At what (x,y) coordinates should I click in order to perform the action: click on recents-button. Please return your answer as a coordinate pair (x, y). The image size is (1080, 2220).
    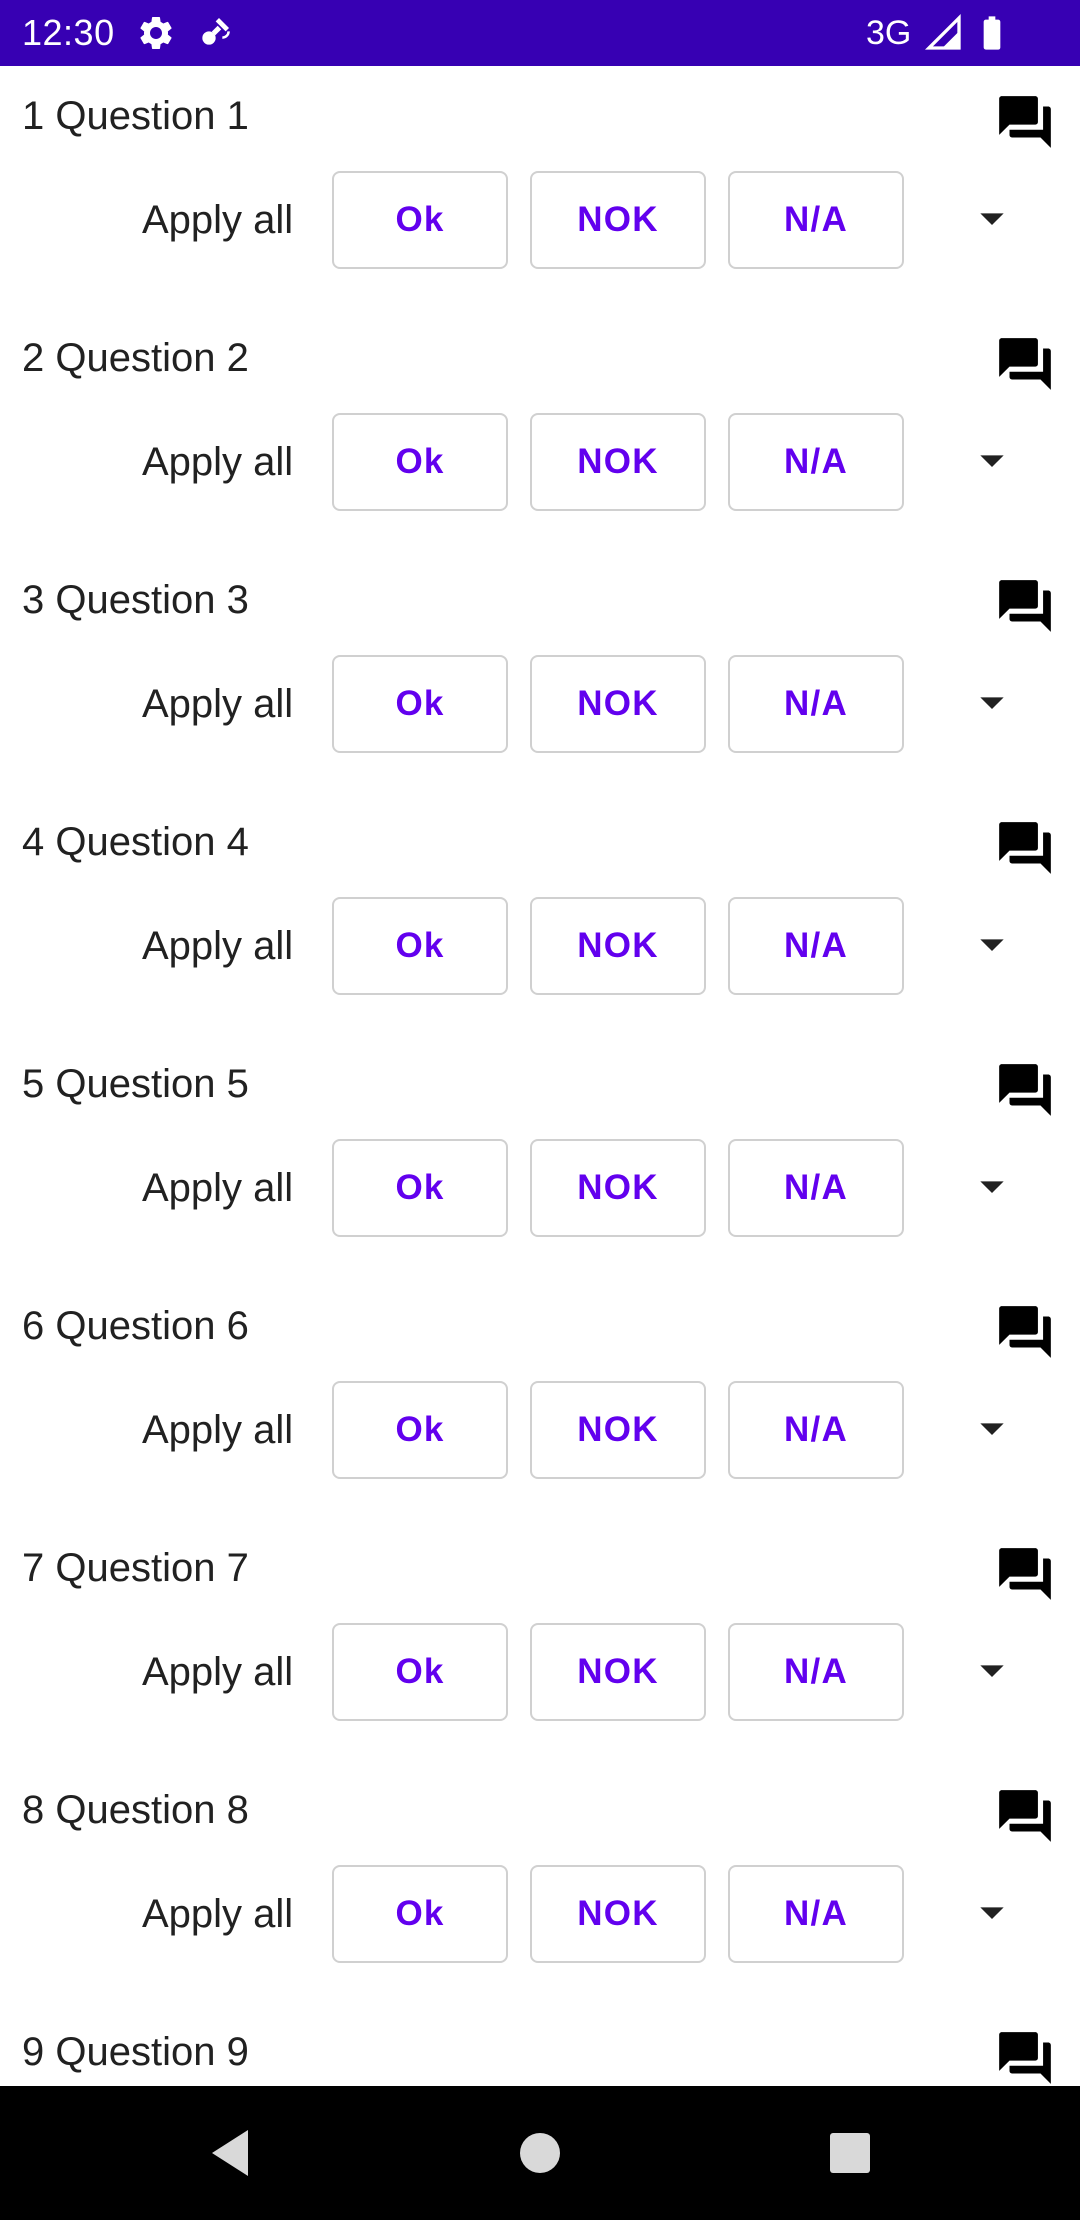
    Looking at the image, I should click on (850, 2153).